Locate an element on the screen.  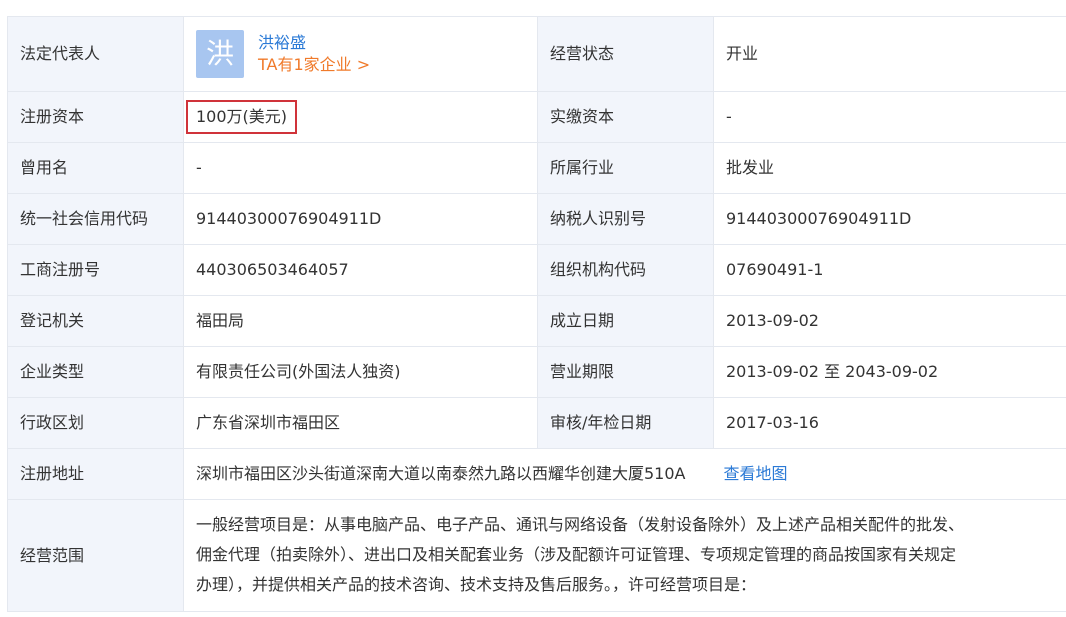
status-value: 开业 is located at coordinates (889, 54).